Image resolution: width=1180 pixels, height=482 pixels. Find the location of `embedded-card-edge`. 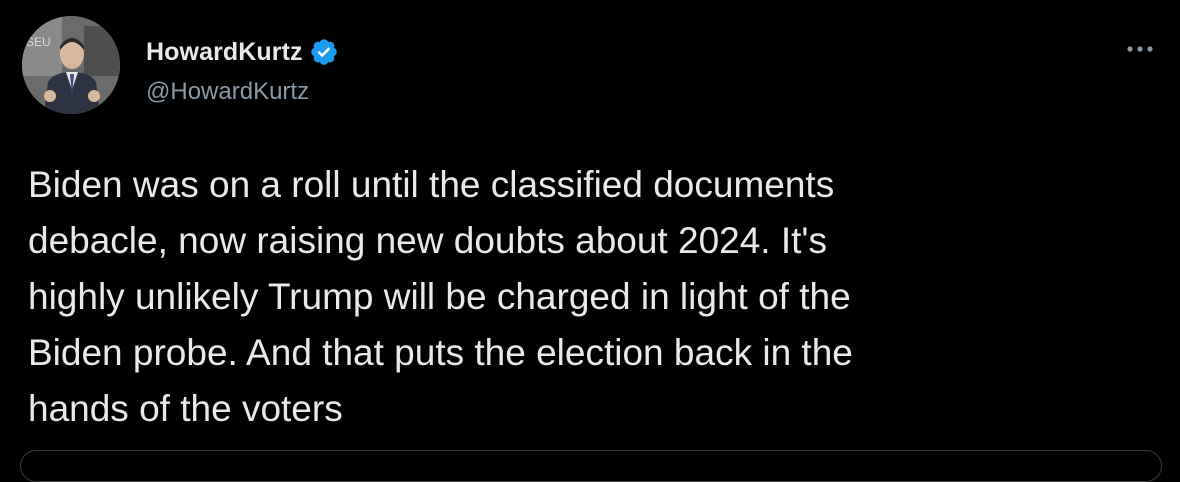

embedded-card-edge is located at coordinates (591, 466).